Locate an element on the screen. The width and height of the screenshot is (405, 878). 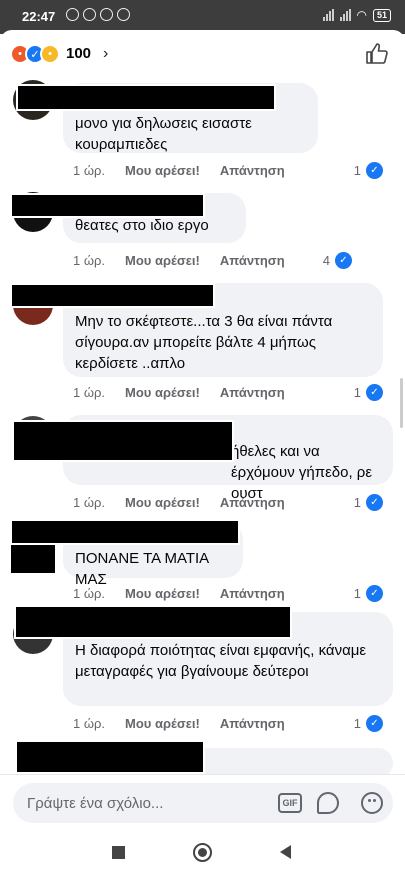
system-nav-bar is located at coordinates (202, 853).